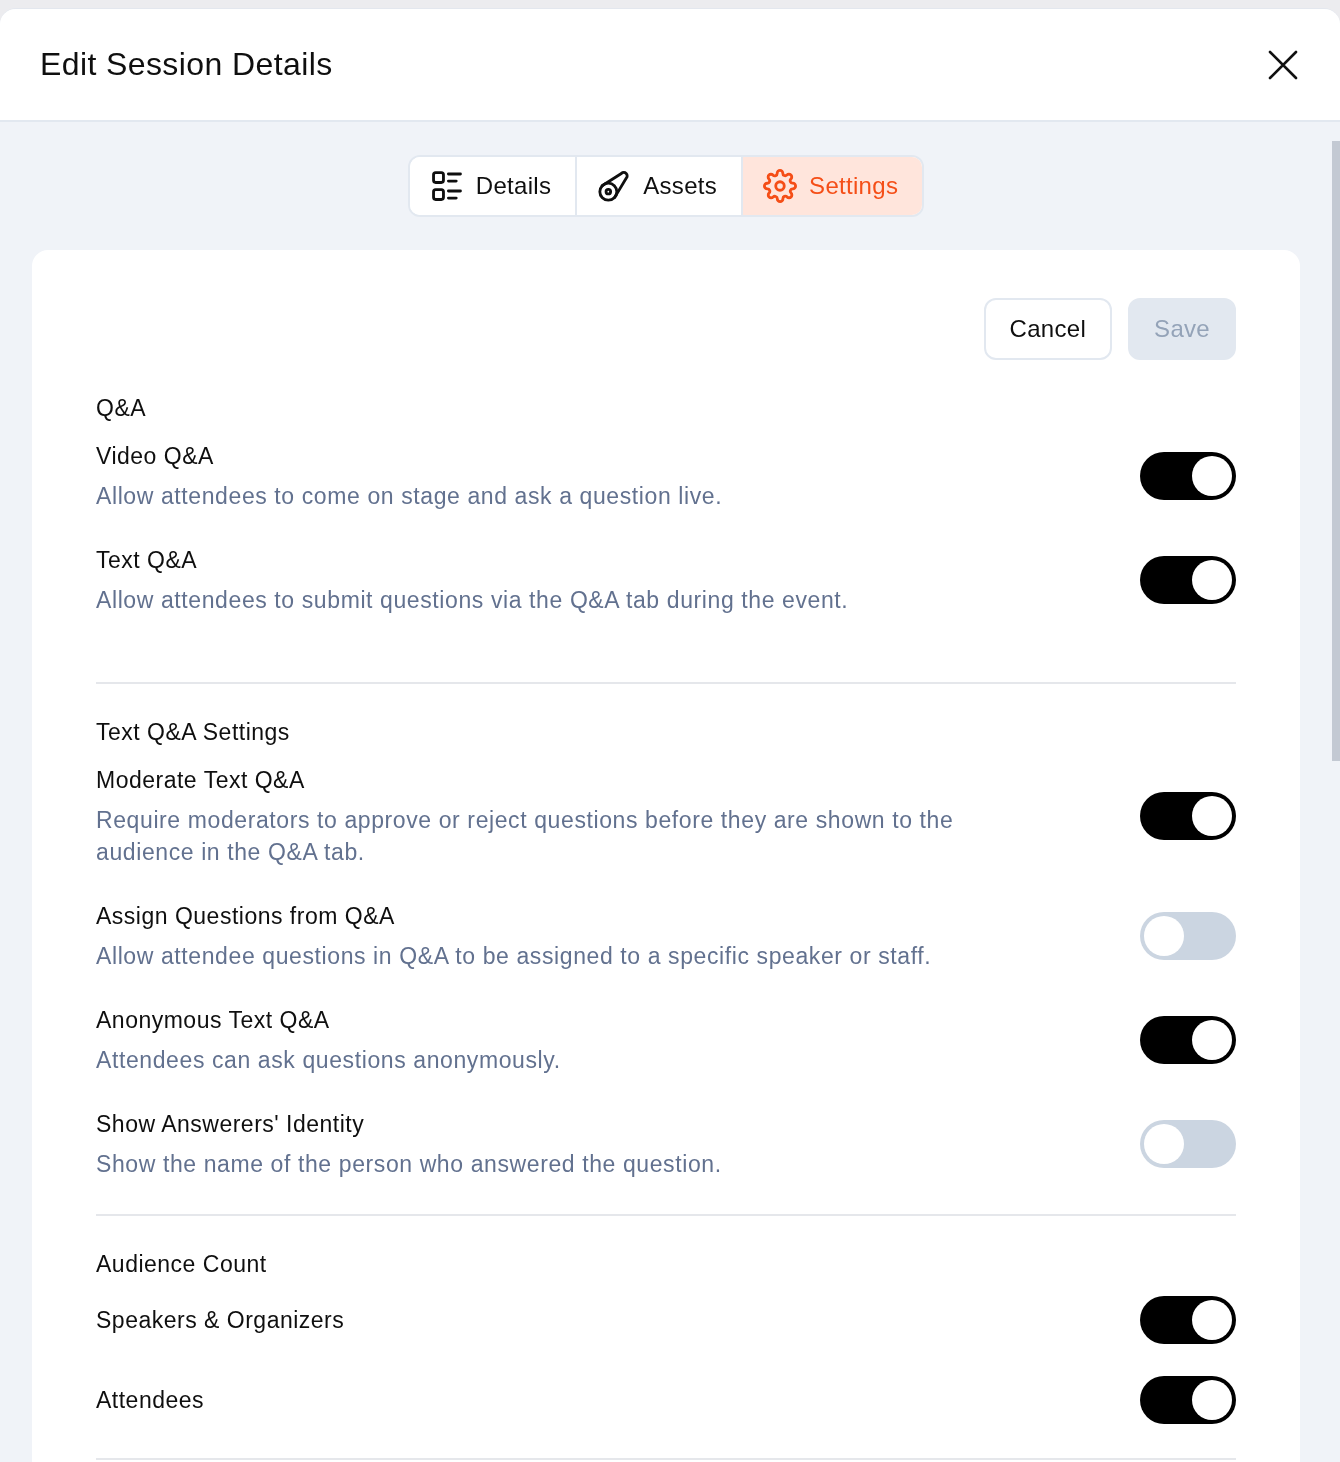  What do you see at coordinates (182, 1264) in the screenshot?
I see `section-heading: Audience Count` at bounding box center [182, 1264].